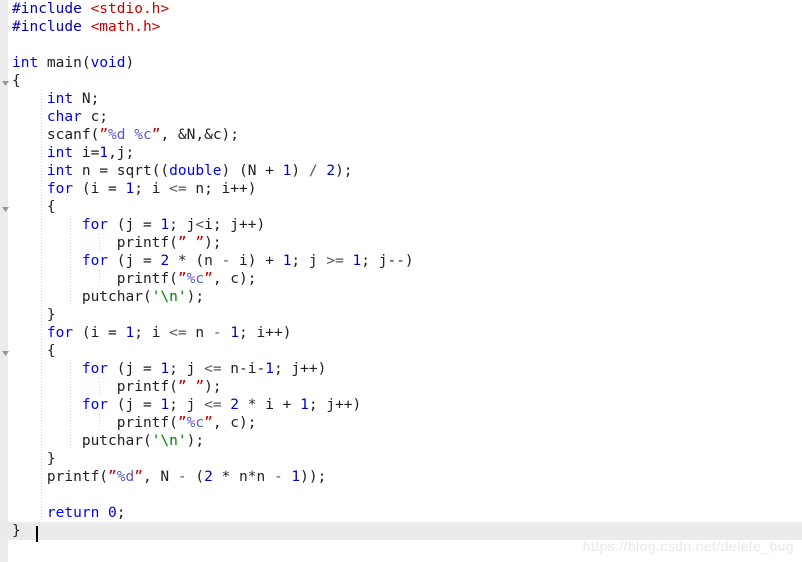  Describe the element at coordinates (401, 153) in the screenshot. I see `code-line: int i=1,j;` at that location.